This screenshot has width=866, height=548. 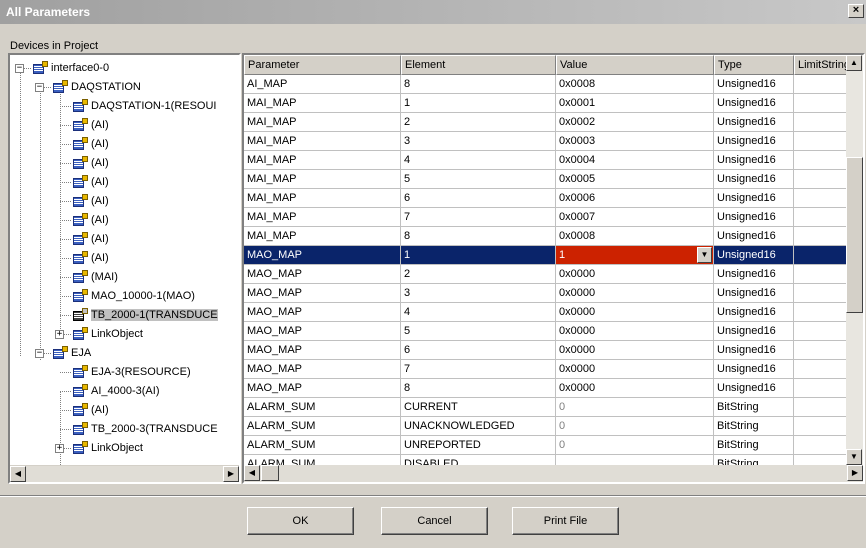 What do you see at coordinates (322, 65) in the screenshot?
I see `column-header: Parameter` at bounding box center [322, 65].